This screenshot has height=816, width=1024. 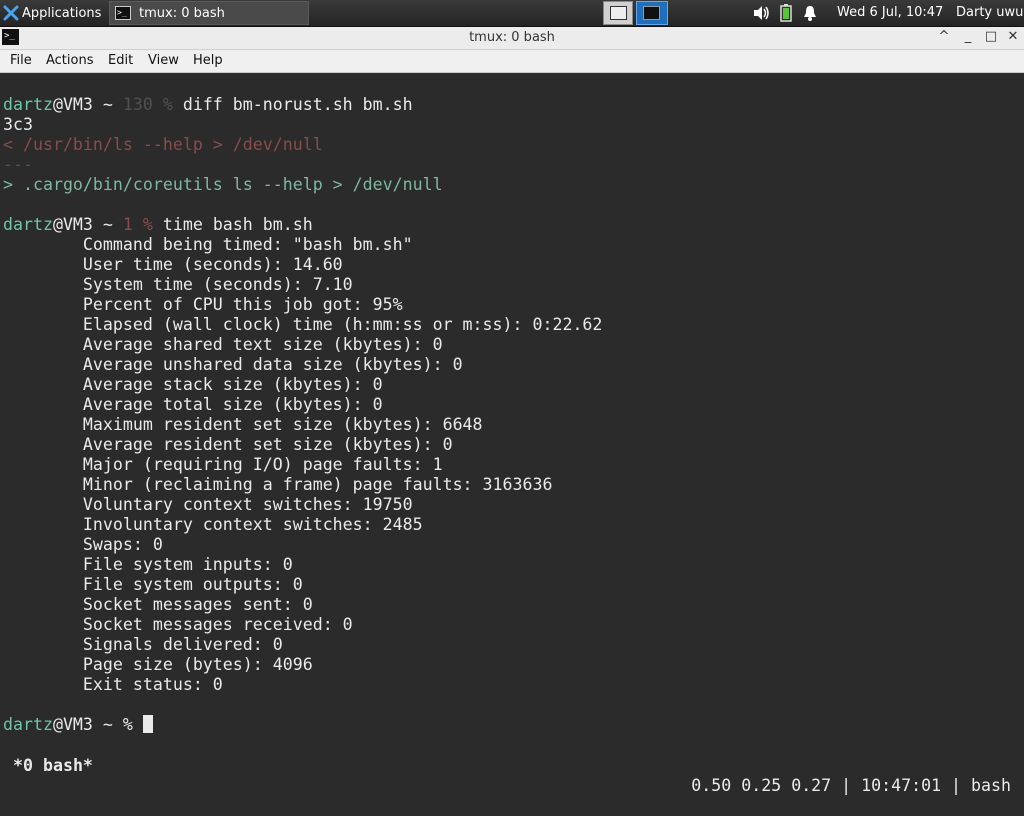 I want to click on output-line: User time (seconds): 14.60, so click(x=173, y=264).